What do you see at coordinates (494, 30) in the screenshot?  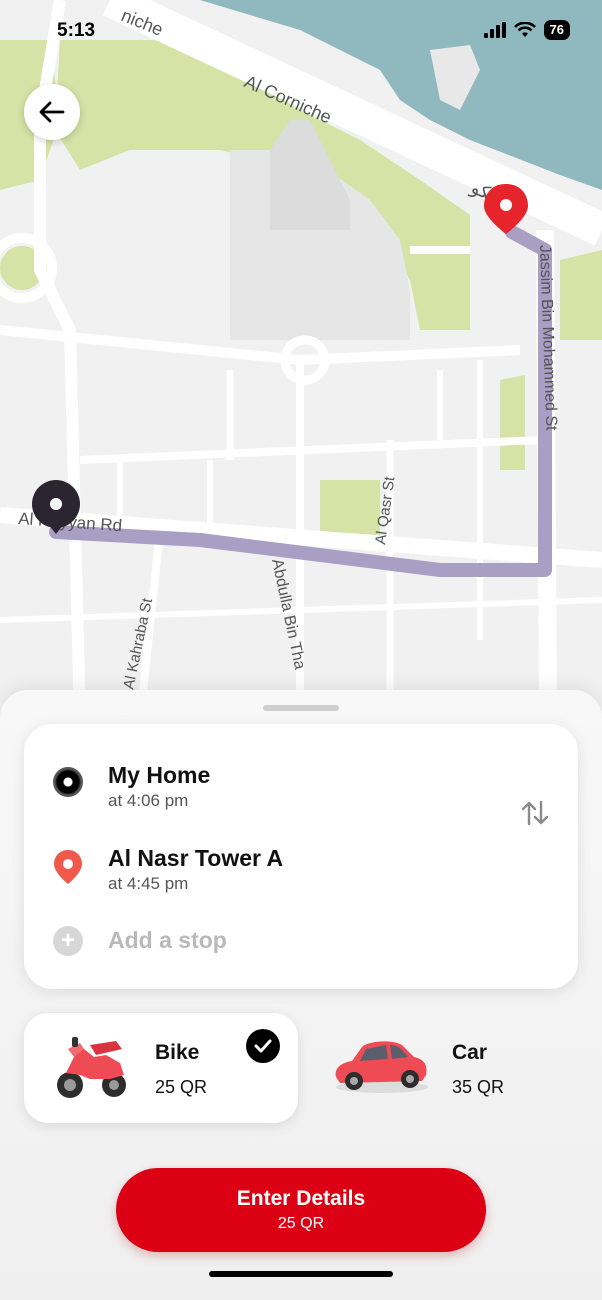 I see `signal-icon` at bounding box center [494, 30].